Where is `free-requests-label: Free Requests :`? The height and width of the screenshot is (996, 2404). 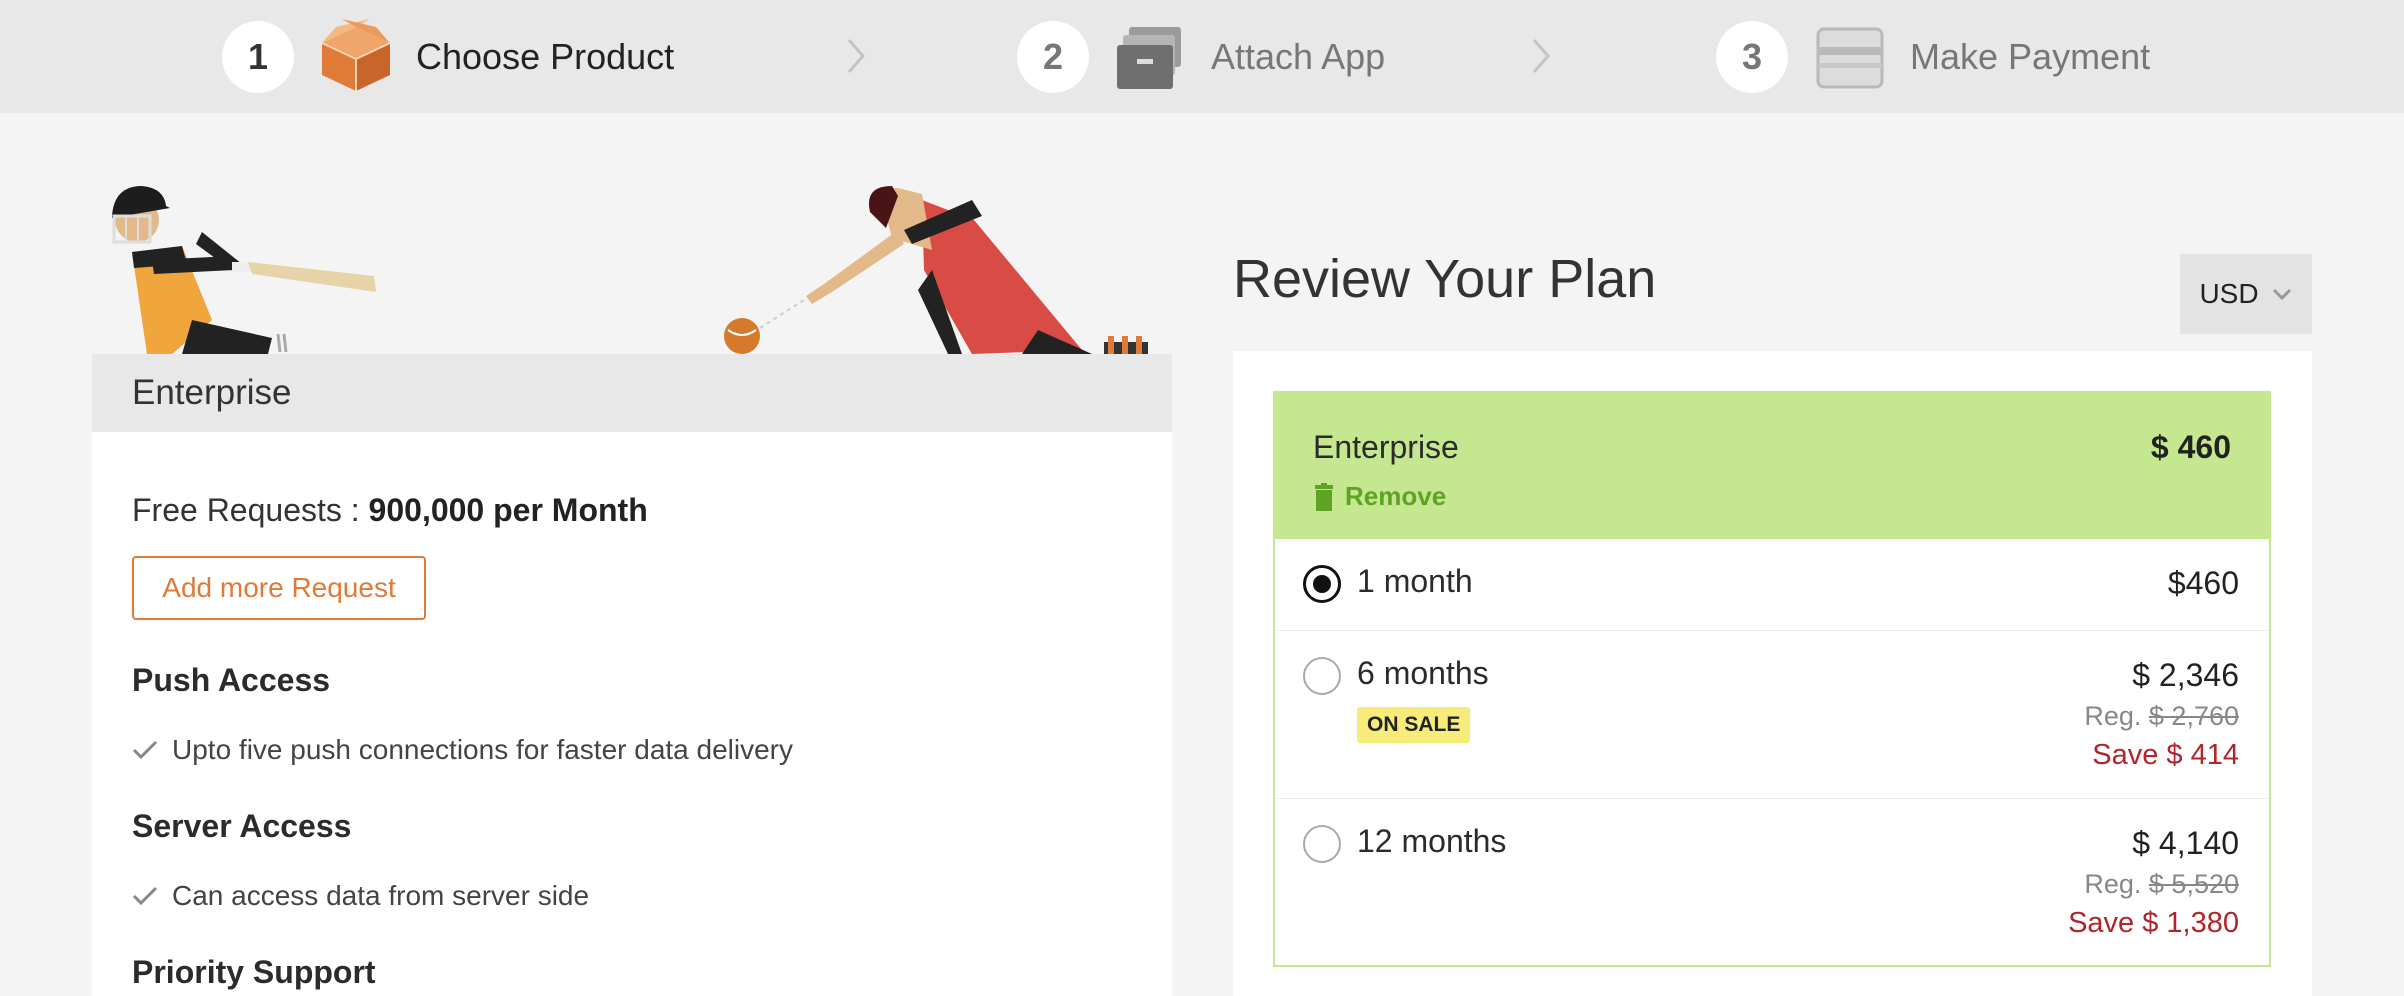 free-requests-label: Free Requests : is located at coordinates (246, 510).